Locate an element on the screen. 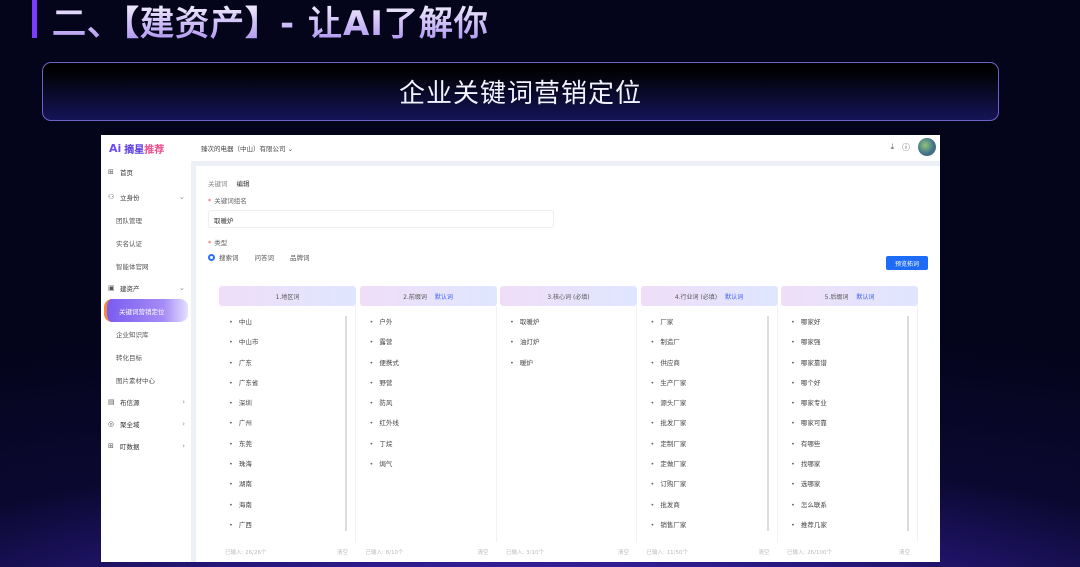 This screenshot has height=567, width=1080. keyword-item: 取暖炉 is located at coordinates (568, 326).